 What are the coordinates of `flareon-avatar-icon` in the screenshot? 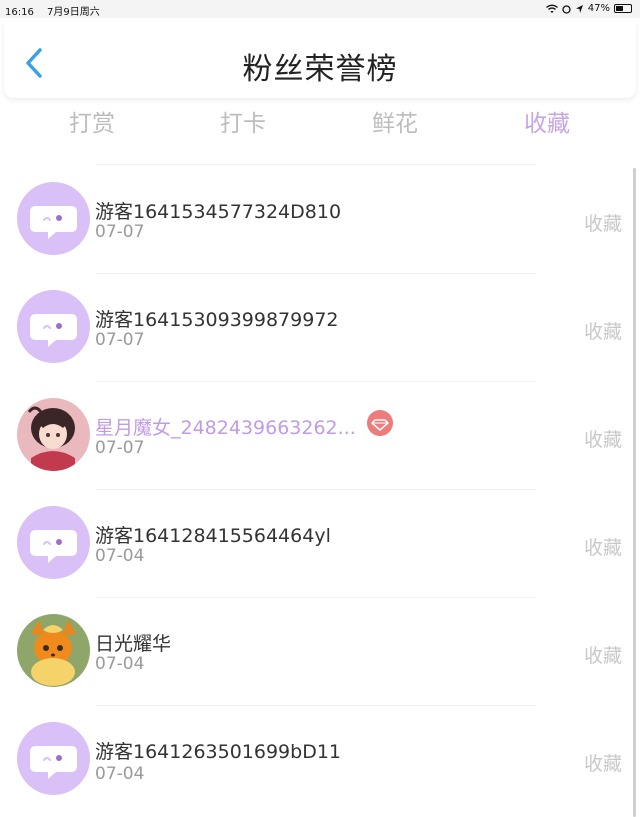 It's located at (53, 650).